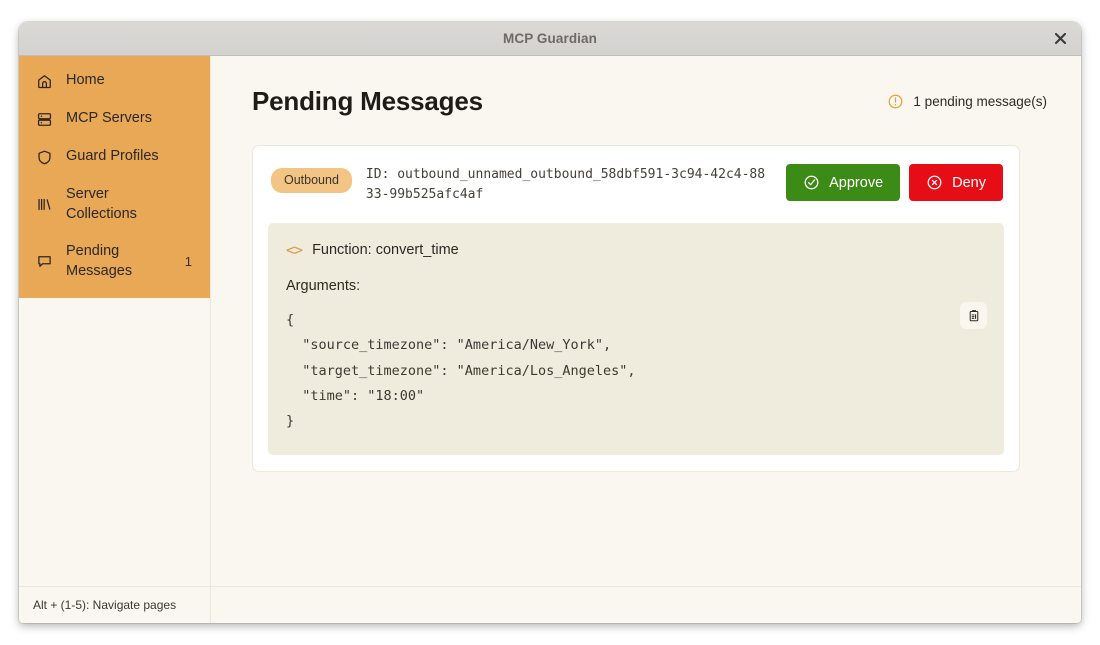 The image size is (1100, 645). I want to click on code-brackets-icon: <>, so click(294, 250).